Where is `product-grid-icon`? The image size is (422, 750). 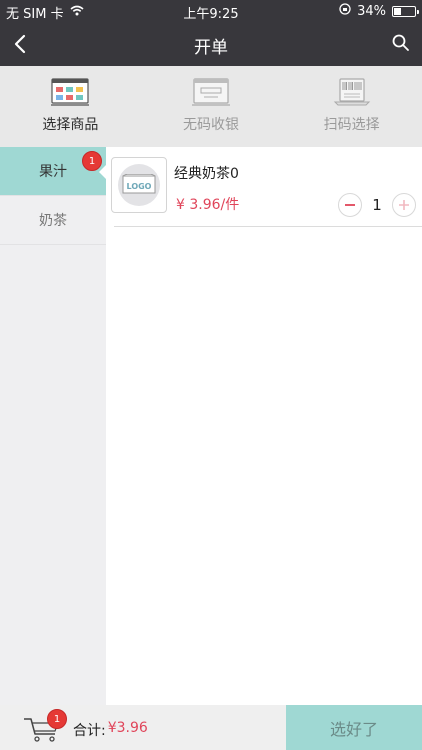 product-grid-icon is located at coordinates (70, 92).